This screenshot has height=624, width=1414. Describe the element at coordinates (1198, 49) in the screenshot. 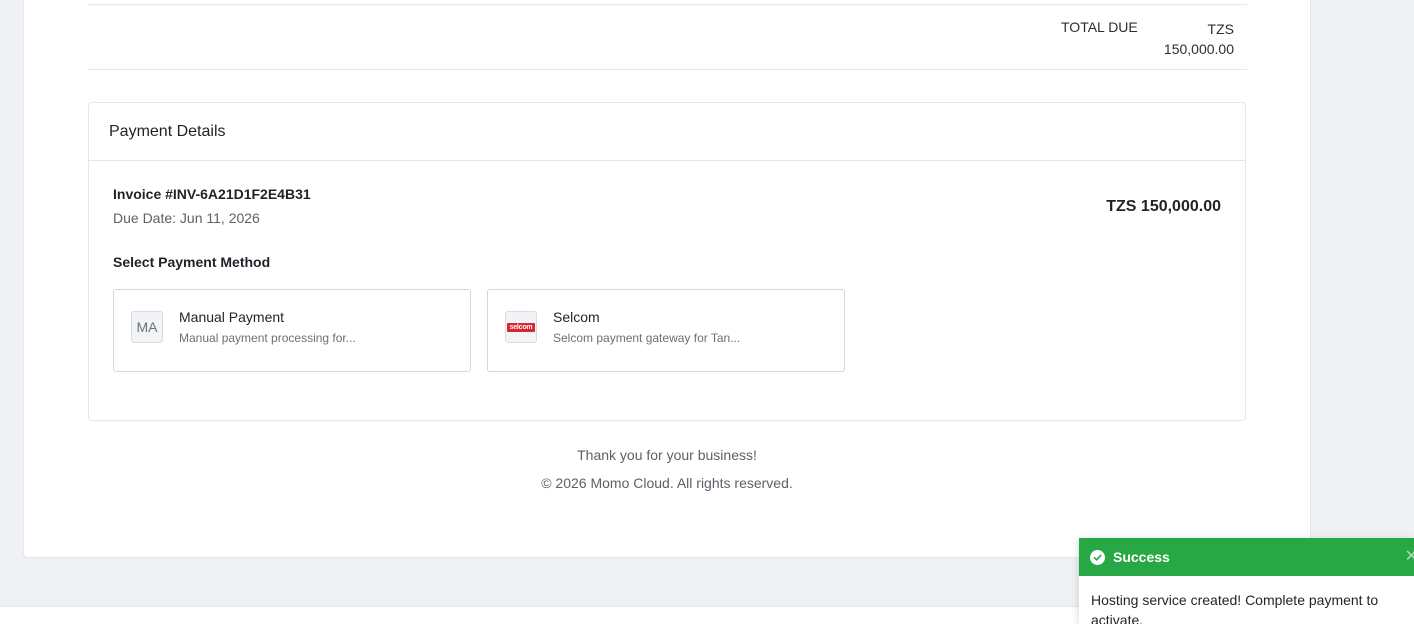

I see `total-due-amount: 150,000.00` at that location.